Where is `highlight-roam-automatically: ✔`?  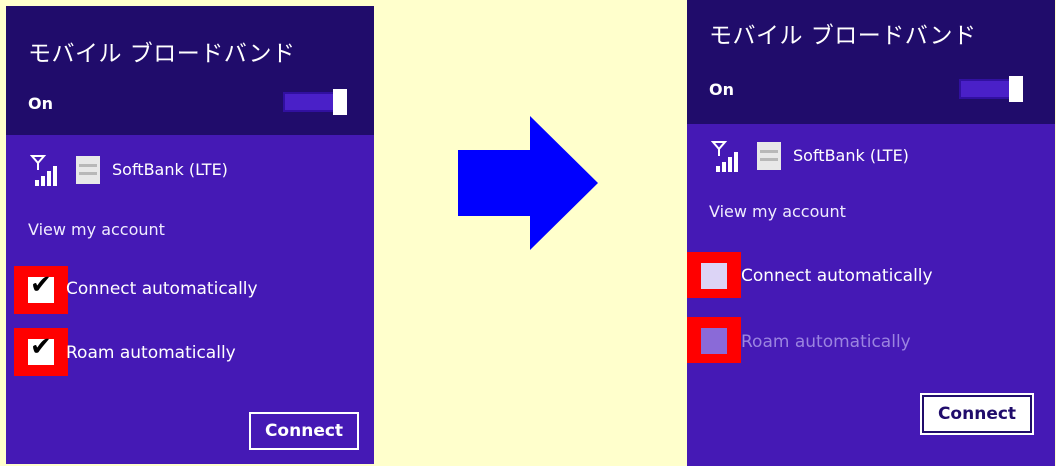 highlight-roam-automatically: ✔ is located at coordinates (41, 352).